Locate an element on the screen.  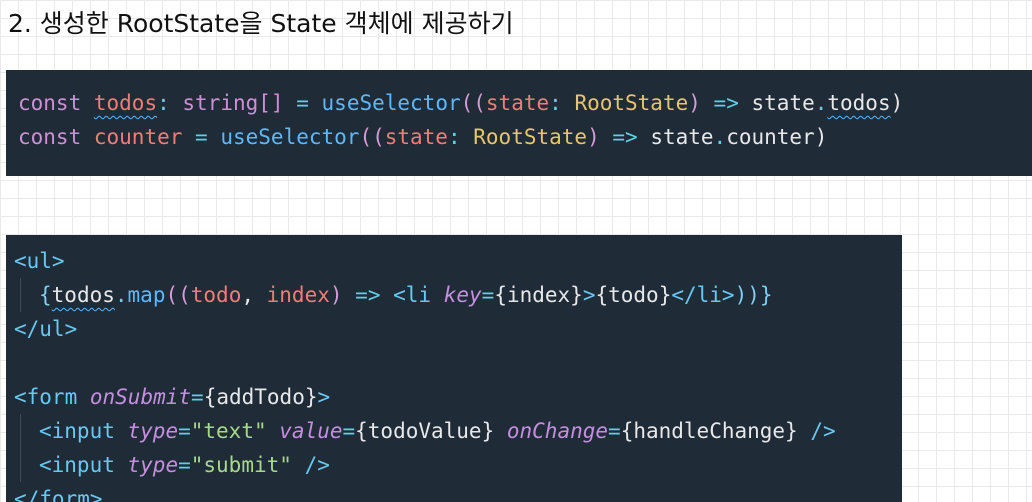
string-text: "text" is located at coordinates (228, 431).